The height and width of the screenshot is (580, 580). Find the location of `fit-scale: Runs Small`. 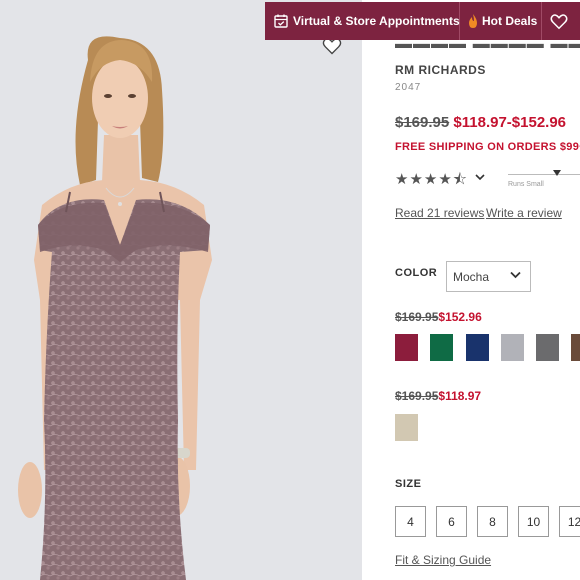

fit-scale: Runs Small is located at coordinates (544, 179).